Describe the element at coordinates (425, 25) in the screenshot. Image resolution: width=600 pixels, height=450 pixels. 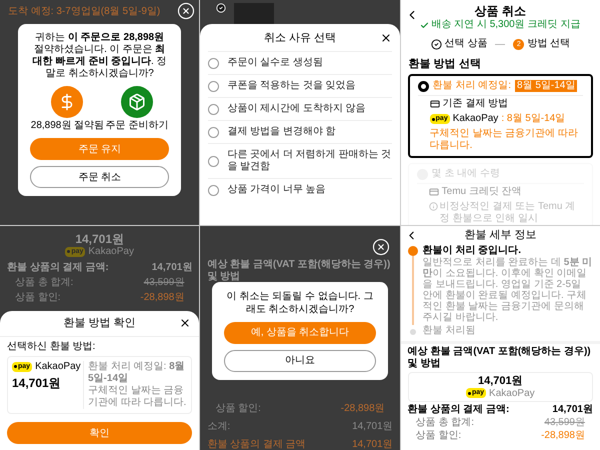
I see `check-icon` at that location.